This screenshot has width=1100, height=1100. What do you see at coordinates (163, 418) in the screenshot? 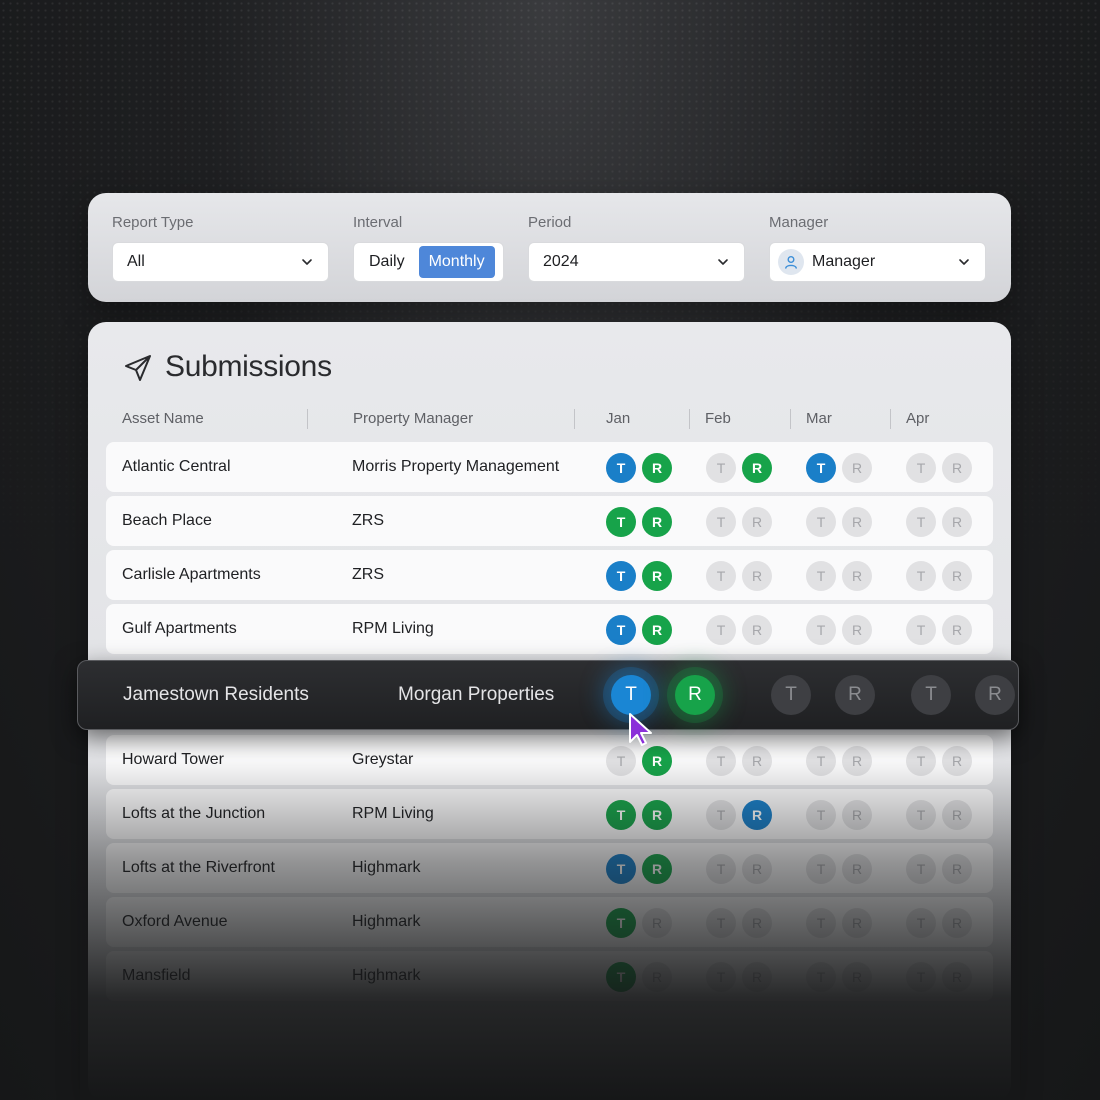
I see `column-header-asset: Asset Name` at bounding box center [163, 418].